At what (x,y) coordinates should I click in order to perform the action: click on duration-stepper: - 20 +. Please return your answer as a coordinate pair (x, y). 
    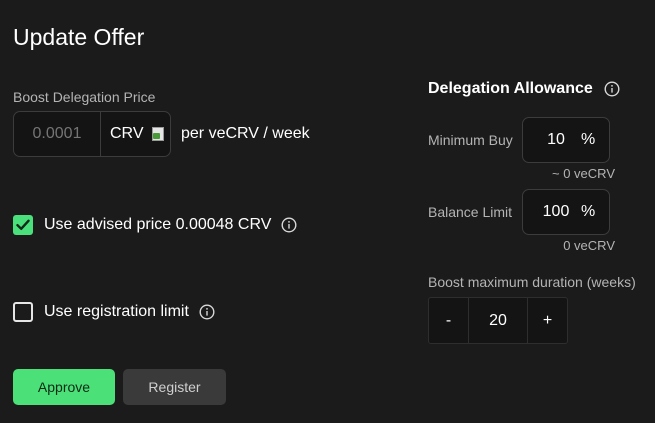
    Looking at the image, I should click on (498, 320).